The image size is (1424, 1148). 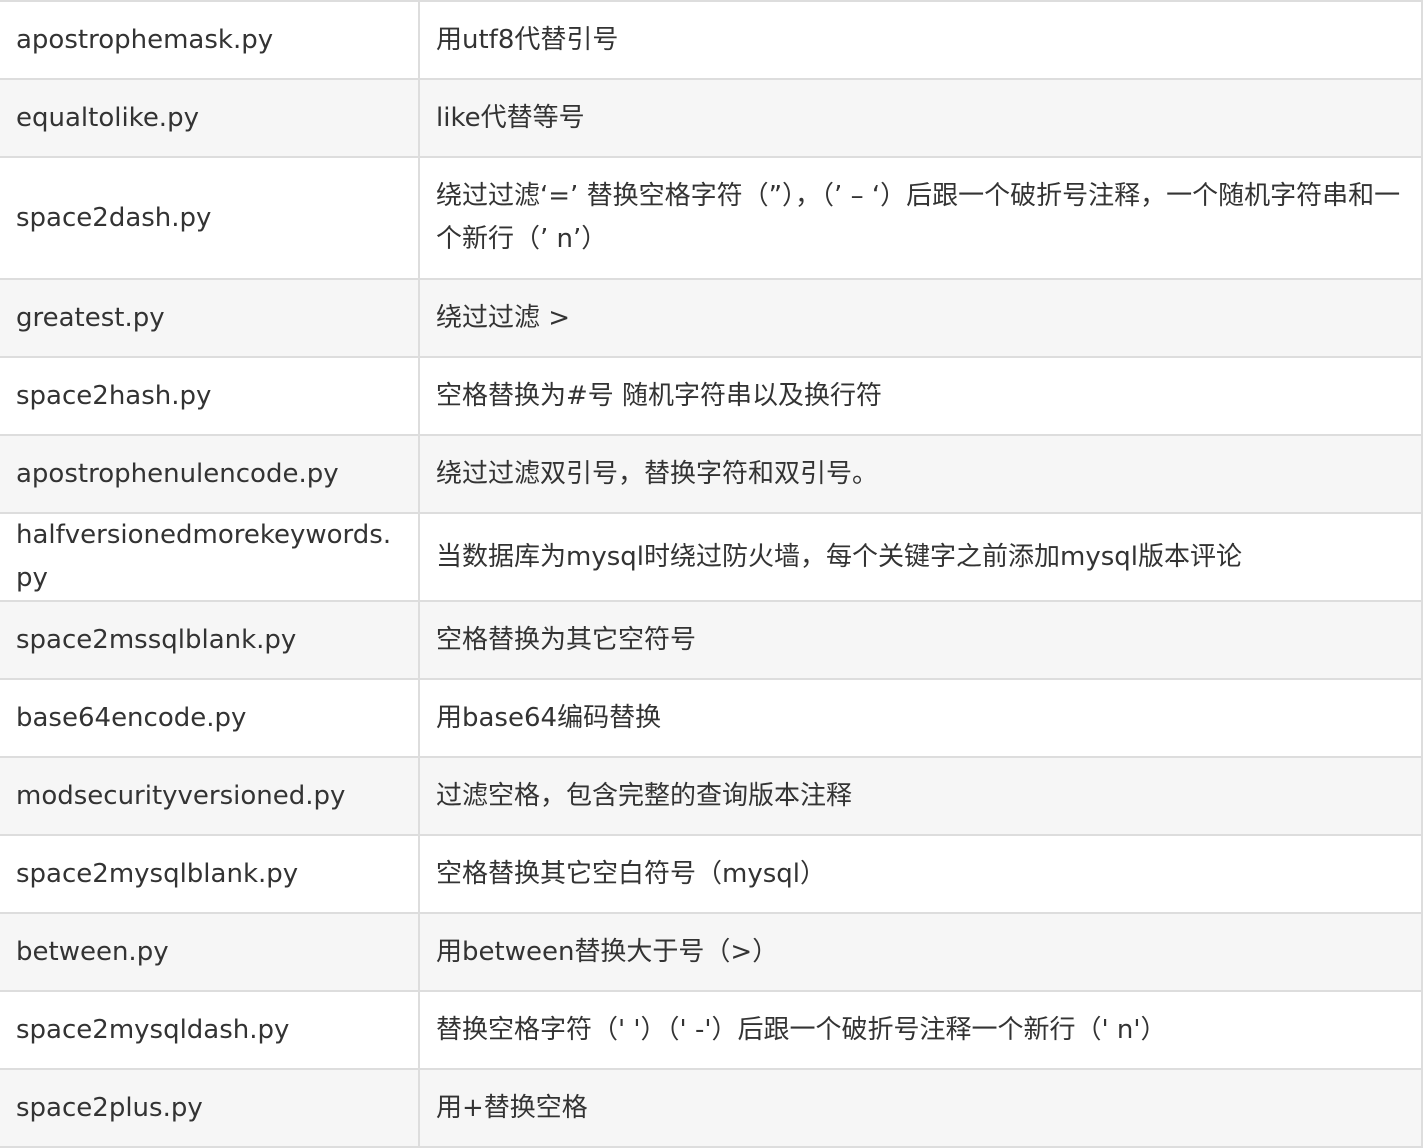 I want to click on table-row: space2mssqlblank.py 空格替换为其它空符号, so click(x=711, y=640).